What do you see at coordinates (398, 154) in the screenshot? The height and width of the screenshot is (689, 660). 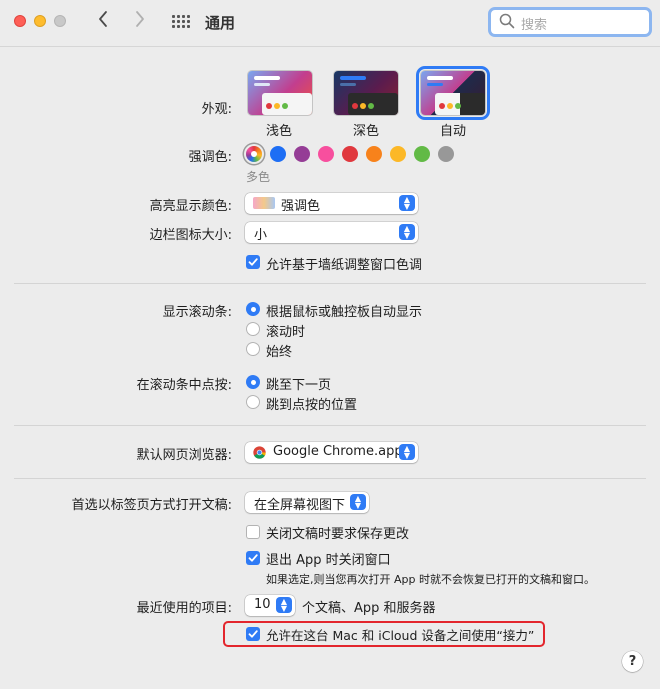 I see `accent-yellow` at bounding box center [398, 154].